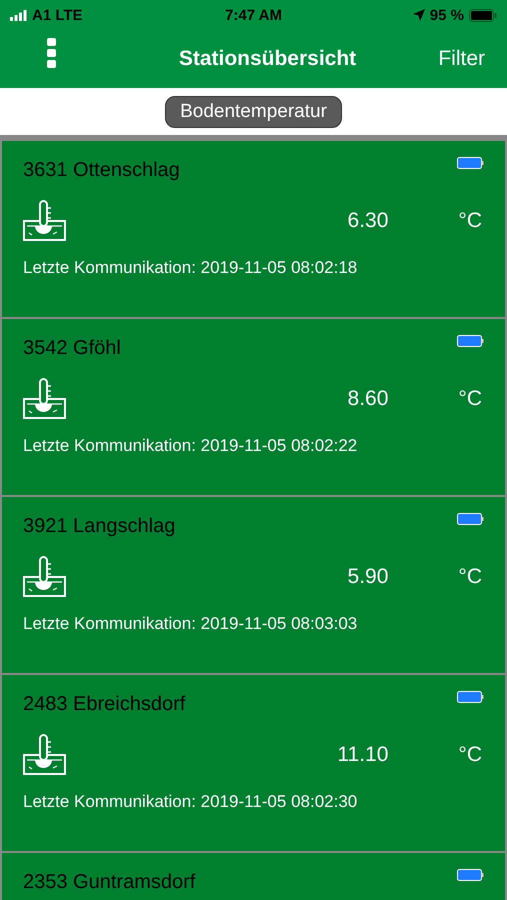  What do you see at coordinates (362, 755) in the screenshot?
I see `temperature-value: 11.10` at bounding box center [362, 755].